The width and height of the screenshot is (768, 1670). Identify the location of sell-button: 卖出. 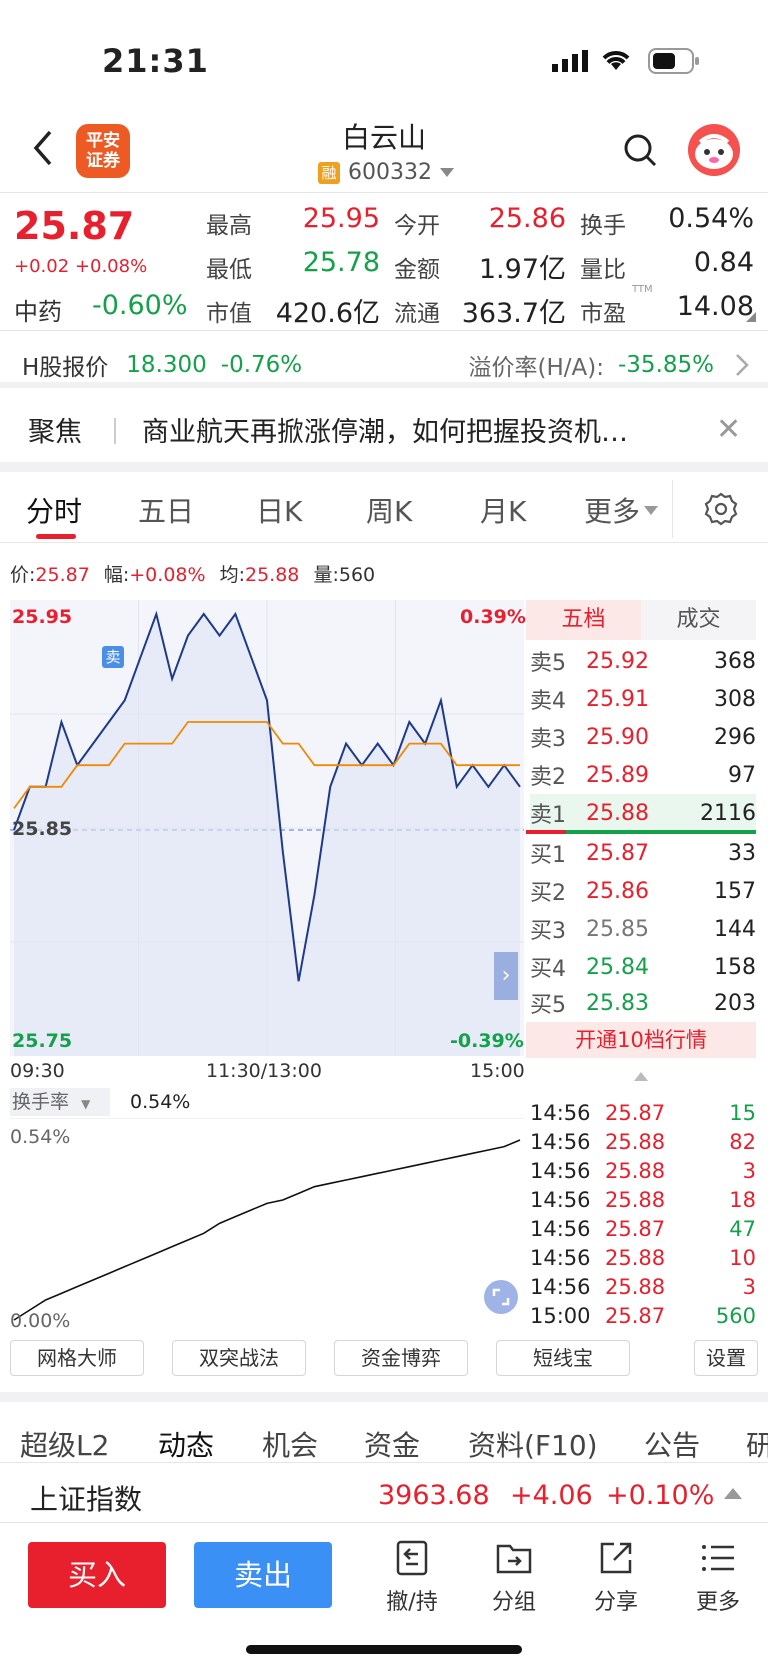
(263, 1575).